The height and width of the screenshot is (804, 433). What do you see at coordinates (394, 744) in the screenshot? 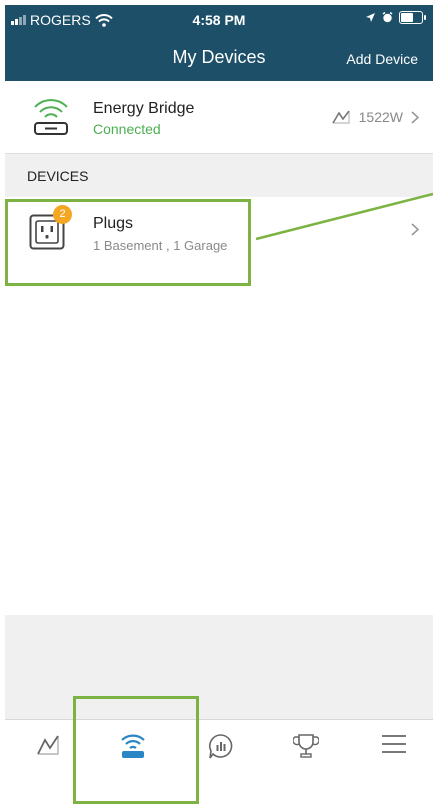
I see `menu-icon` at bounding box center [394, 744].